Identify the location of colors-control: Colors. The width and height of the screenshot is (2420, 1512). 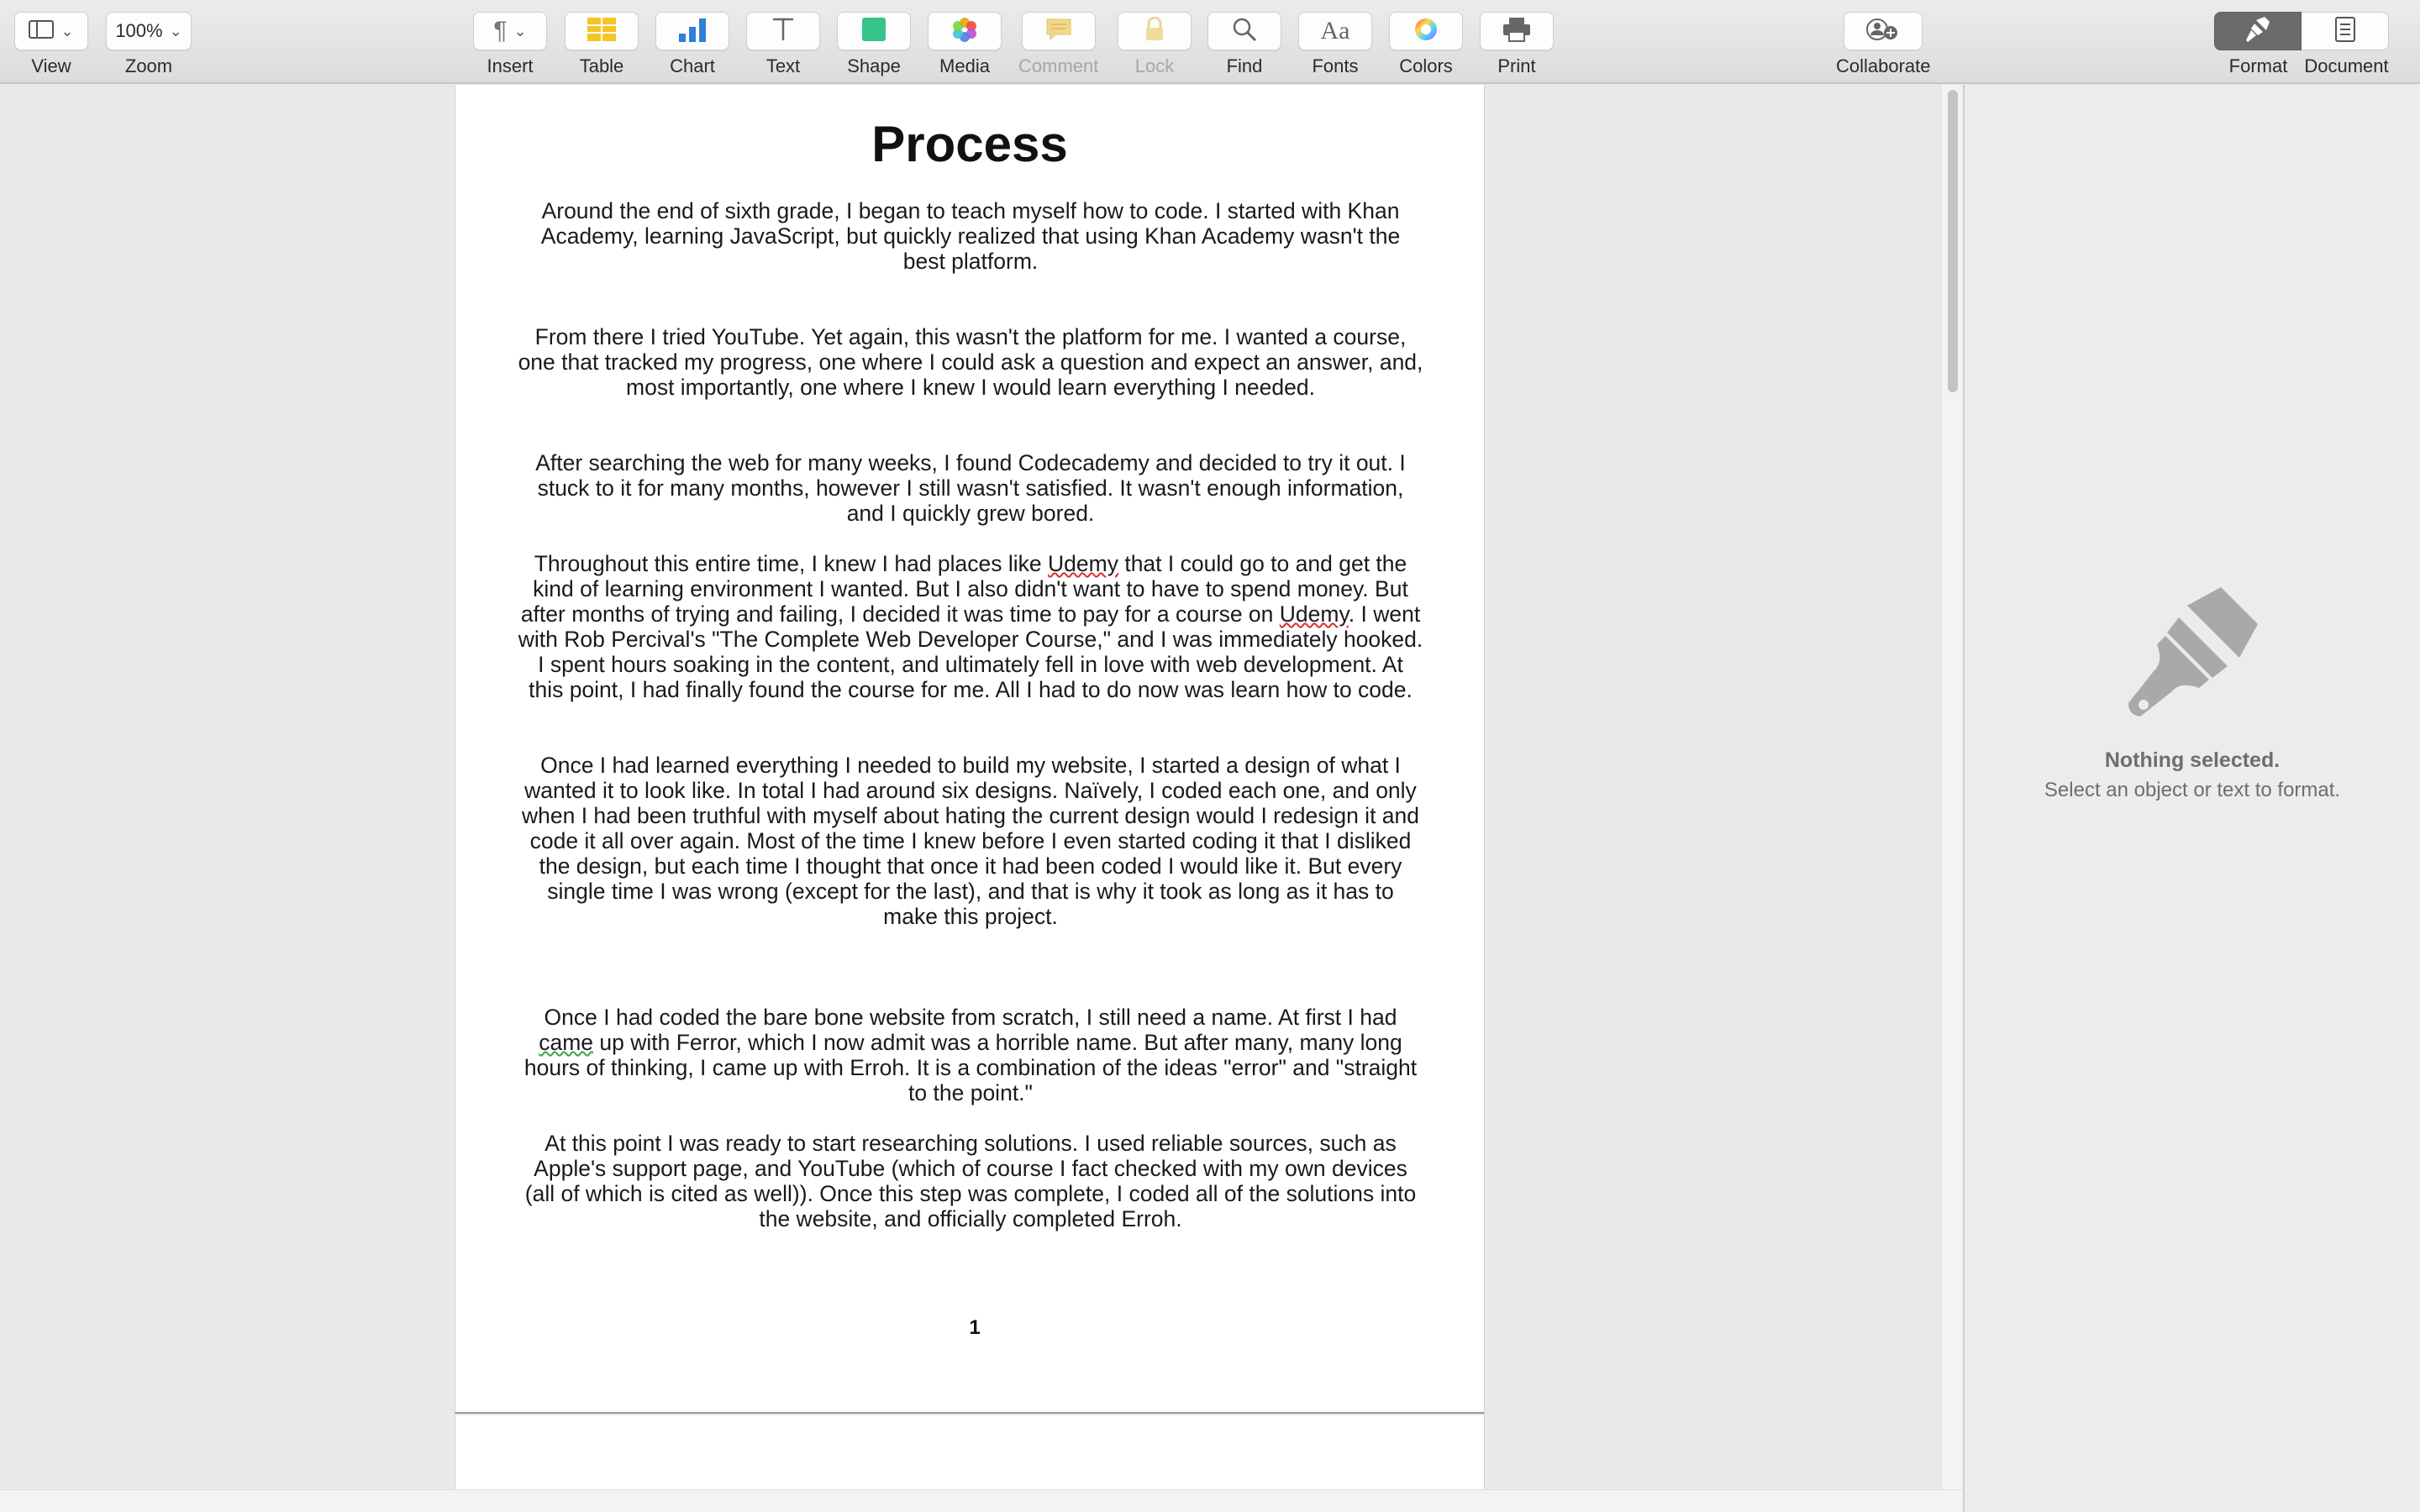
(1426, 44).